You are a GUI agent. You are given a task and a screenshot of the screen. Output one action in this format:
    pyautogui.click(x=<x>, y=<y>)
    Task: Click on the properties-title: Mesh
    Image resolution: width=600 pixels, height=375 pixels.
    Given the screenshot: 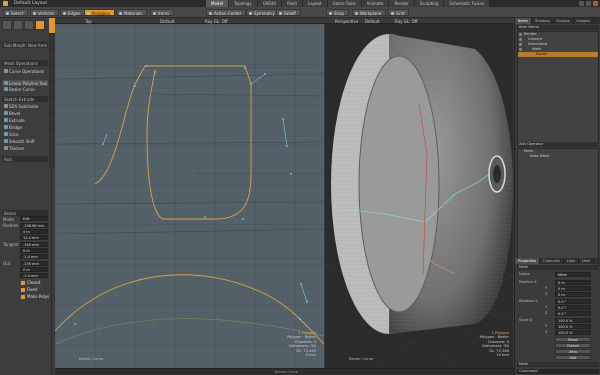 What is the action you would take?
    pyautogui.click(x=558, y=267)
    